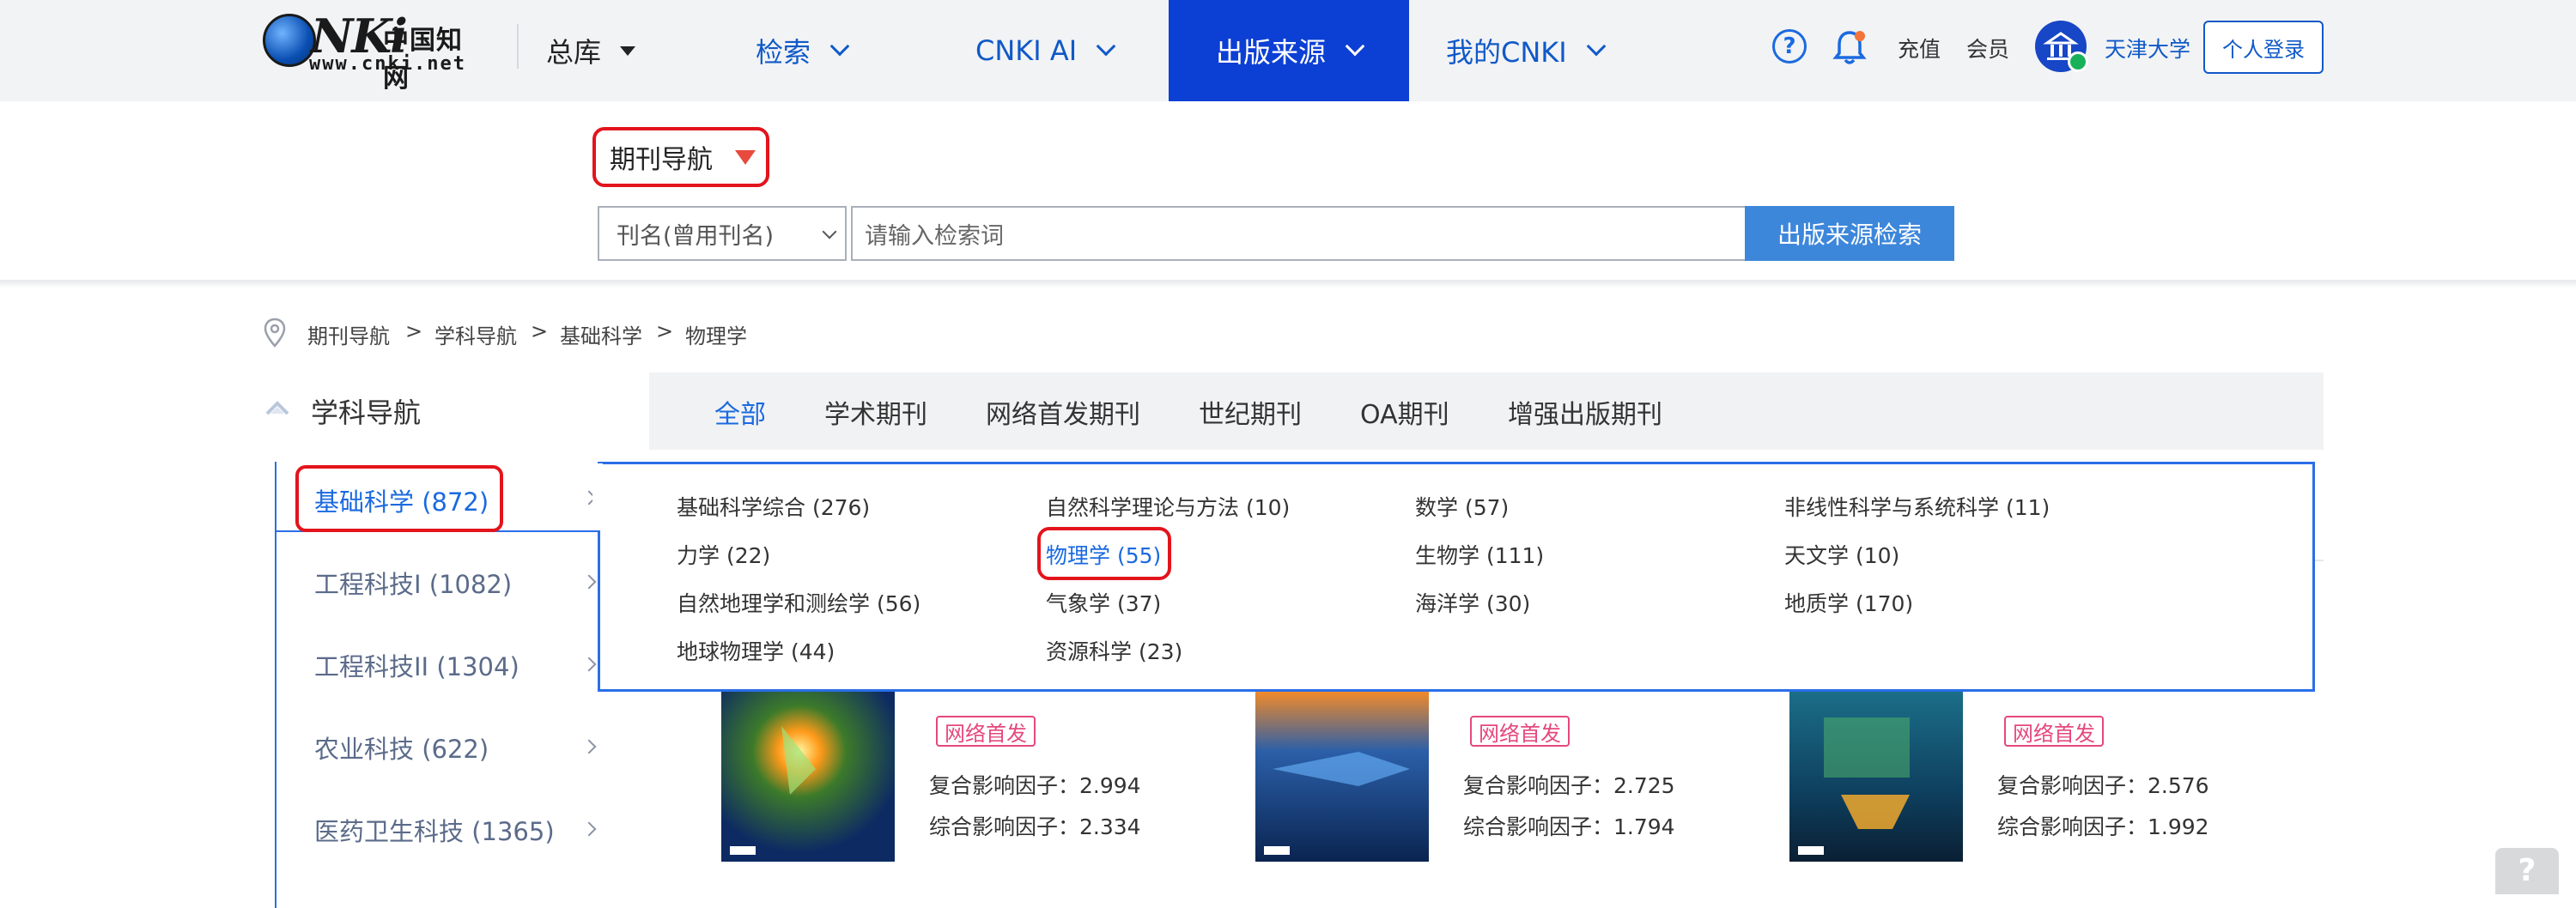  Describe the element at coordinates (1168, 506) in the screenshot. I see `subcategory-item: 自然科学理论与方法 (10)` at that location.